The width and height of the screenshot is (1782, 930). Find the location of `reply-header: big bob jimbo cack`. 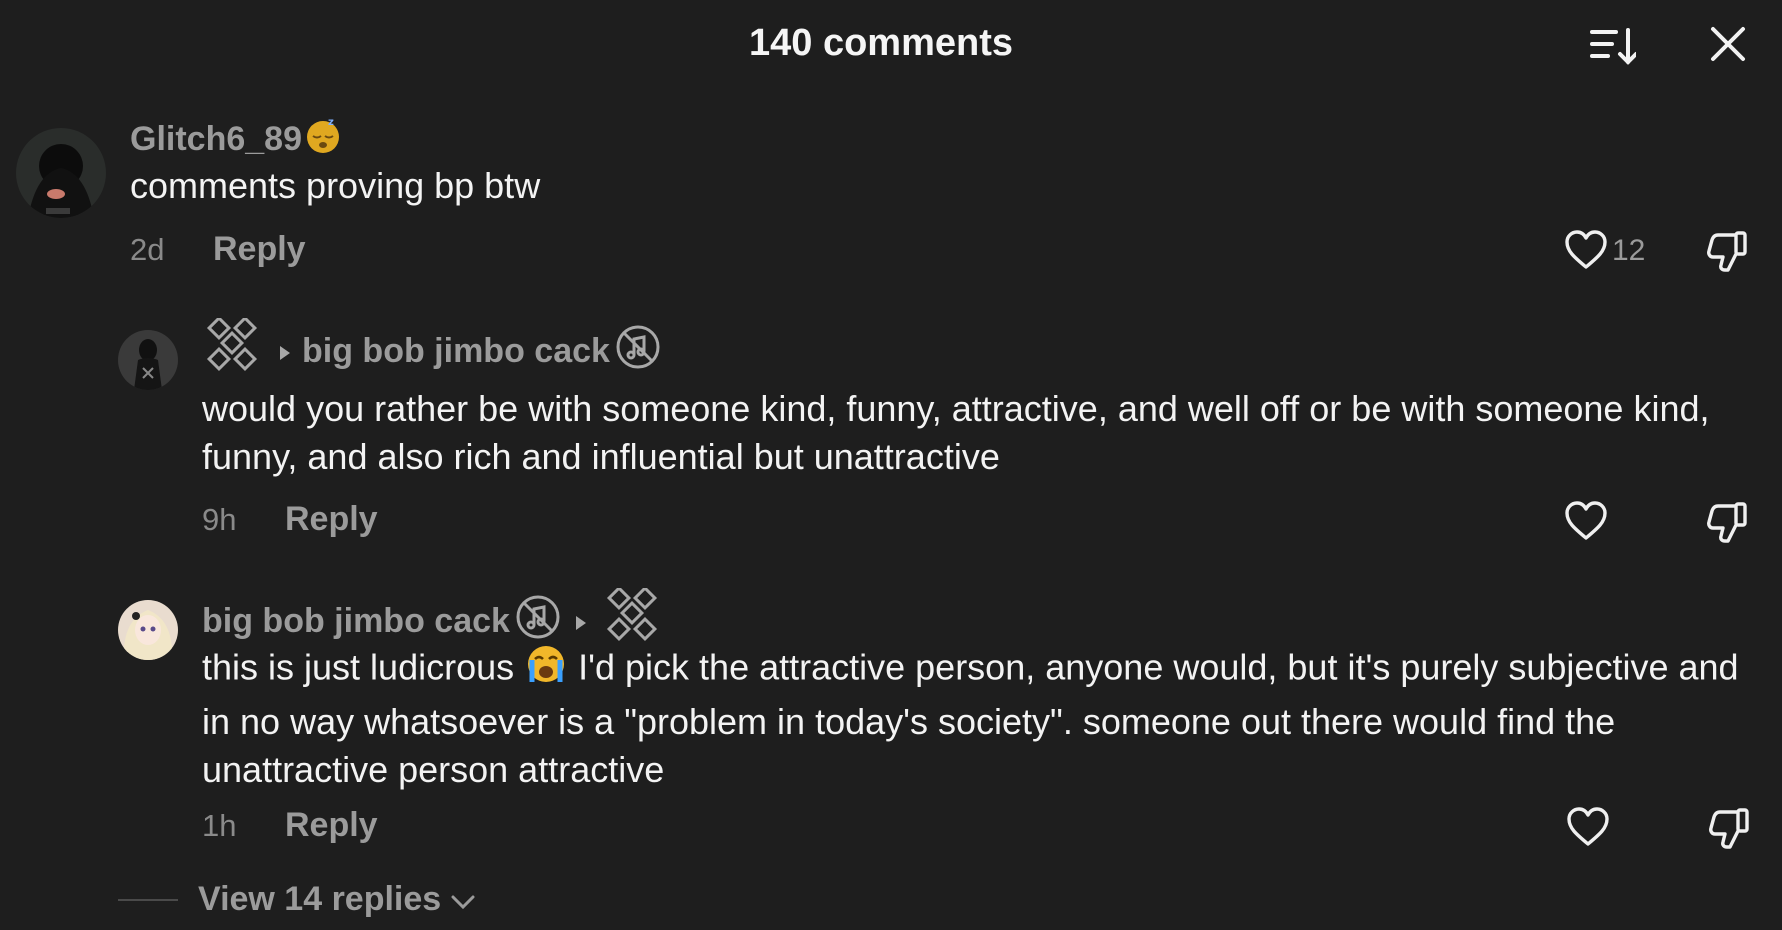

reply-header: big bob jimbo cack is located at coordinates (432, 350).